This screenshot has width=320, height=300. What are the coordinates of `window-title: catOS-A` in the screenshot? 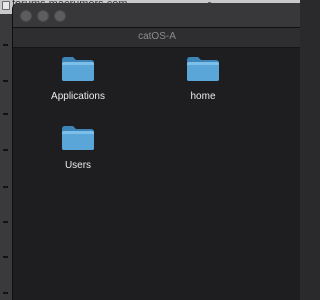 It's located at (157, 36).